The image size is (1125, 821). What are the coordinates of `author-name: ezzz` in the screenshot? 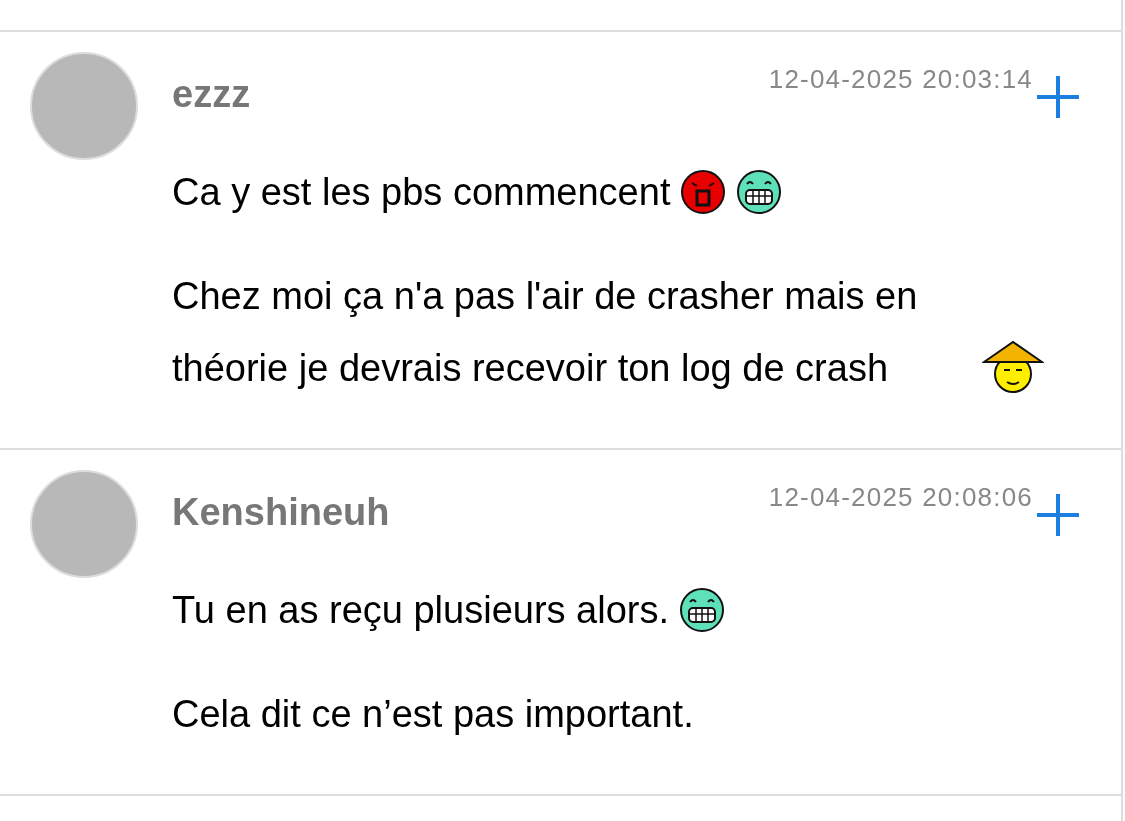 It's located at (212, 94).